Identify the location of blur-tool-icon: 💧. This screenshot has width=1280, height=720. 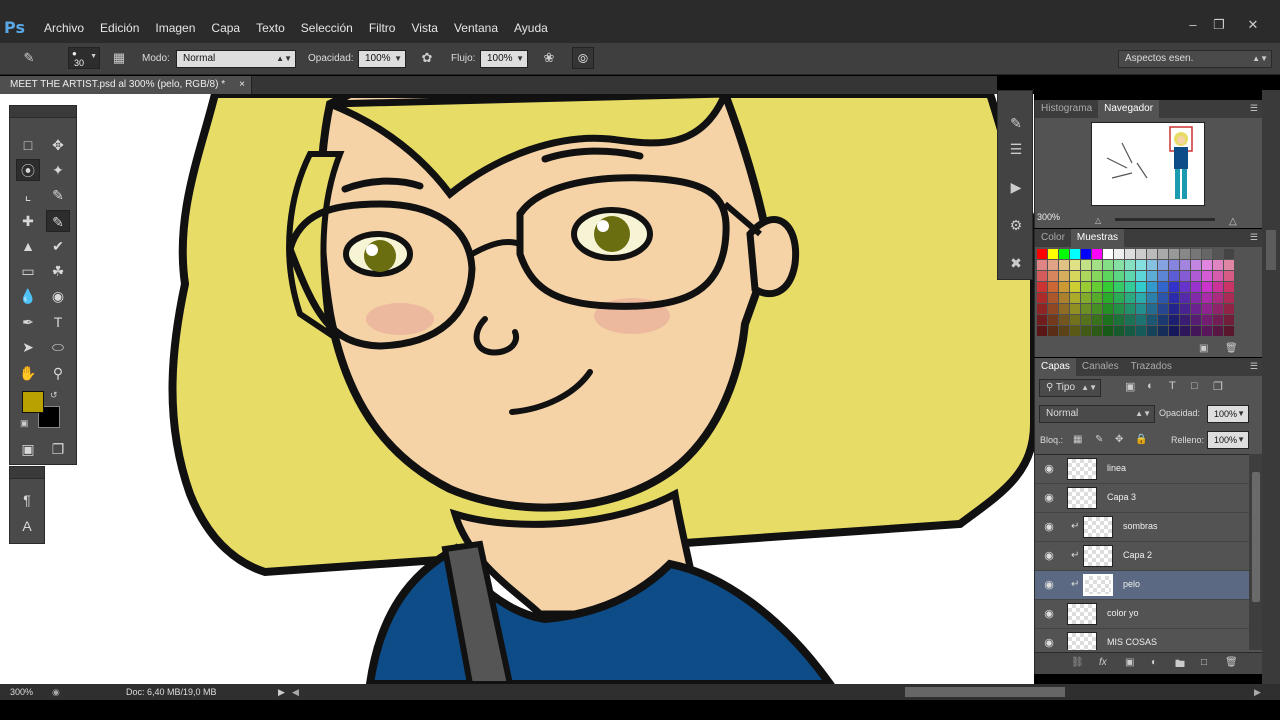
(28, 296).